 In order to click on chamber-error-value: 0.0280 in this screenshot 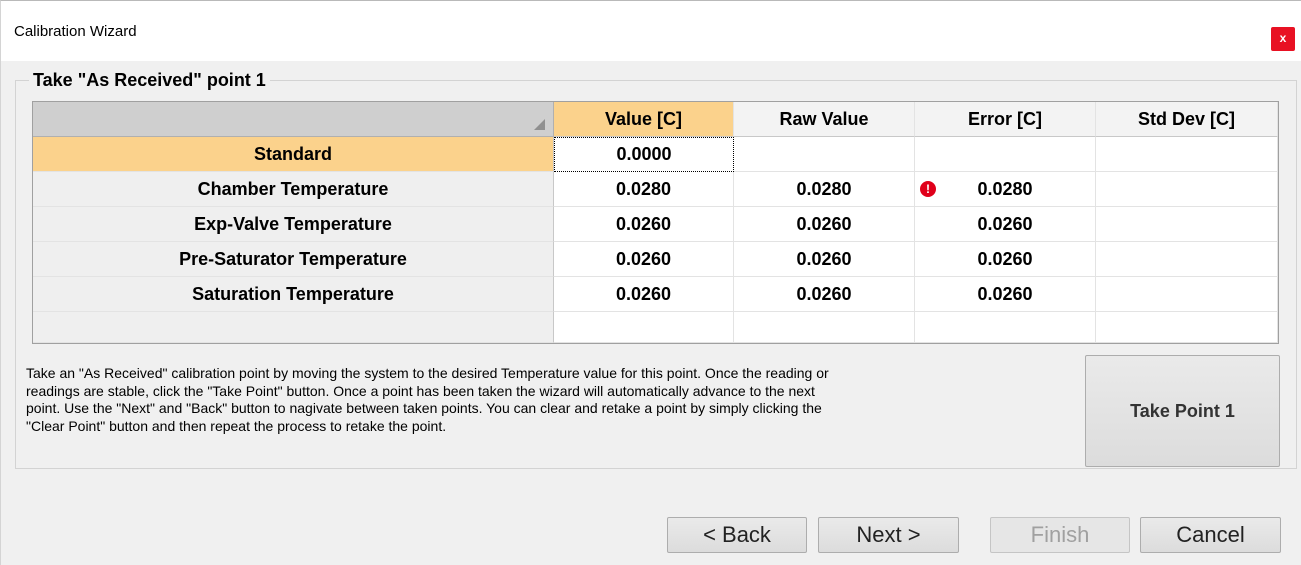, I will do `click(1005, 188)`.